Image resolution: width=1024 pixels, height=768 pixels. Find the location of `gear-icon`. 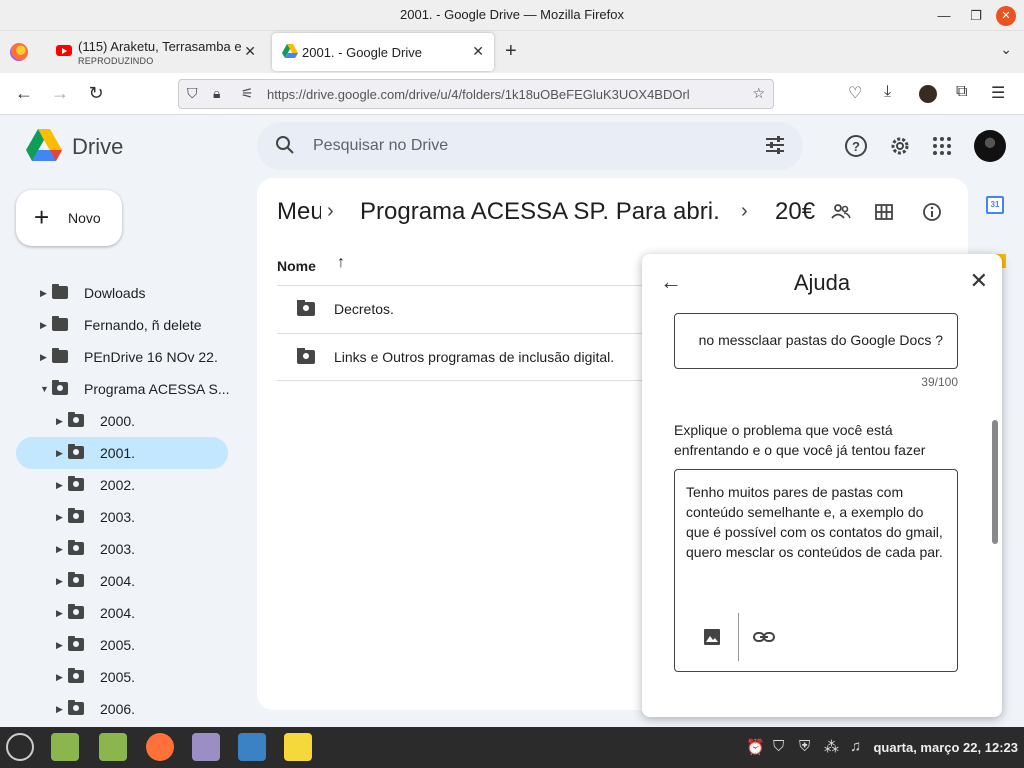

gear-icon is located at coordinates (900, 146).